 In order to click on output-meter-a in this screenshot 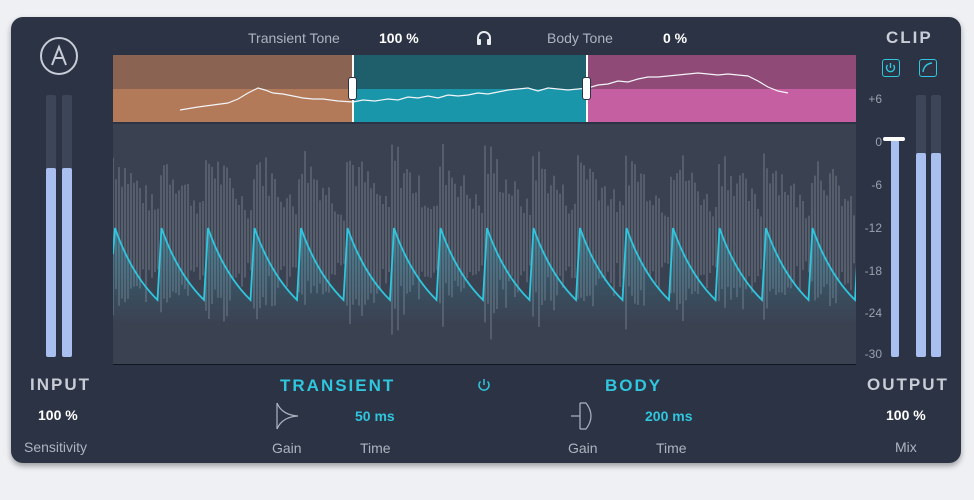, I will do `click(895, 248)`.